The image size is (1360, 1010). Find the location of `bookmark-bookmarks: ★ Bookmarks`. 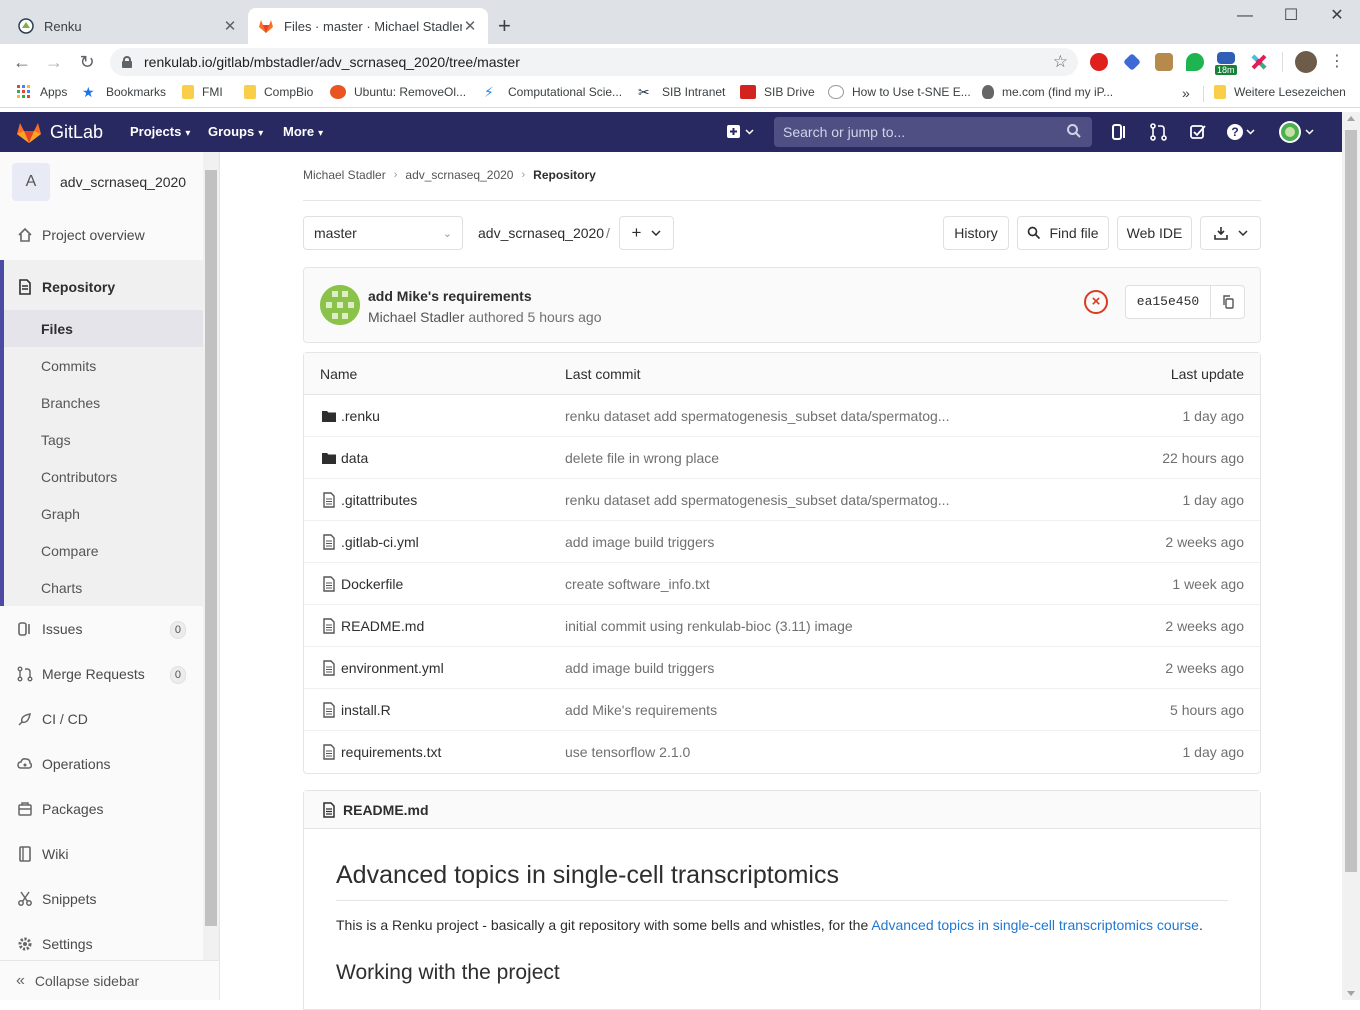

bookmark-bookmarks: ★ Bookmarks is located at coordinates (124, 92).